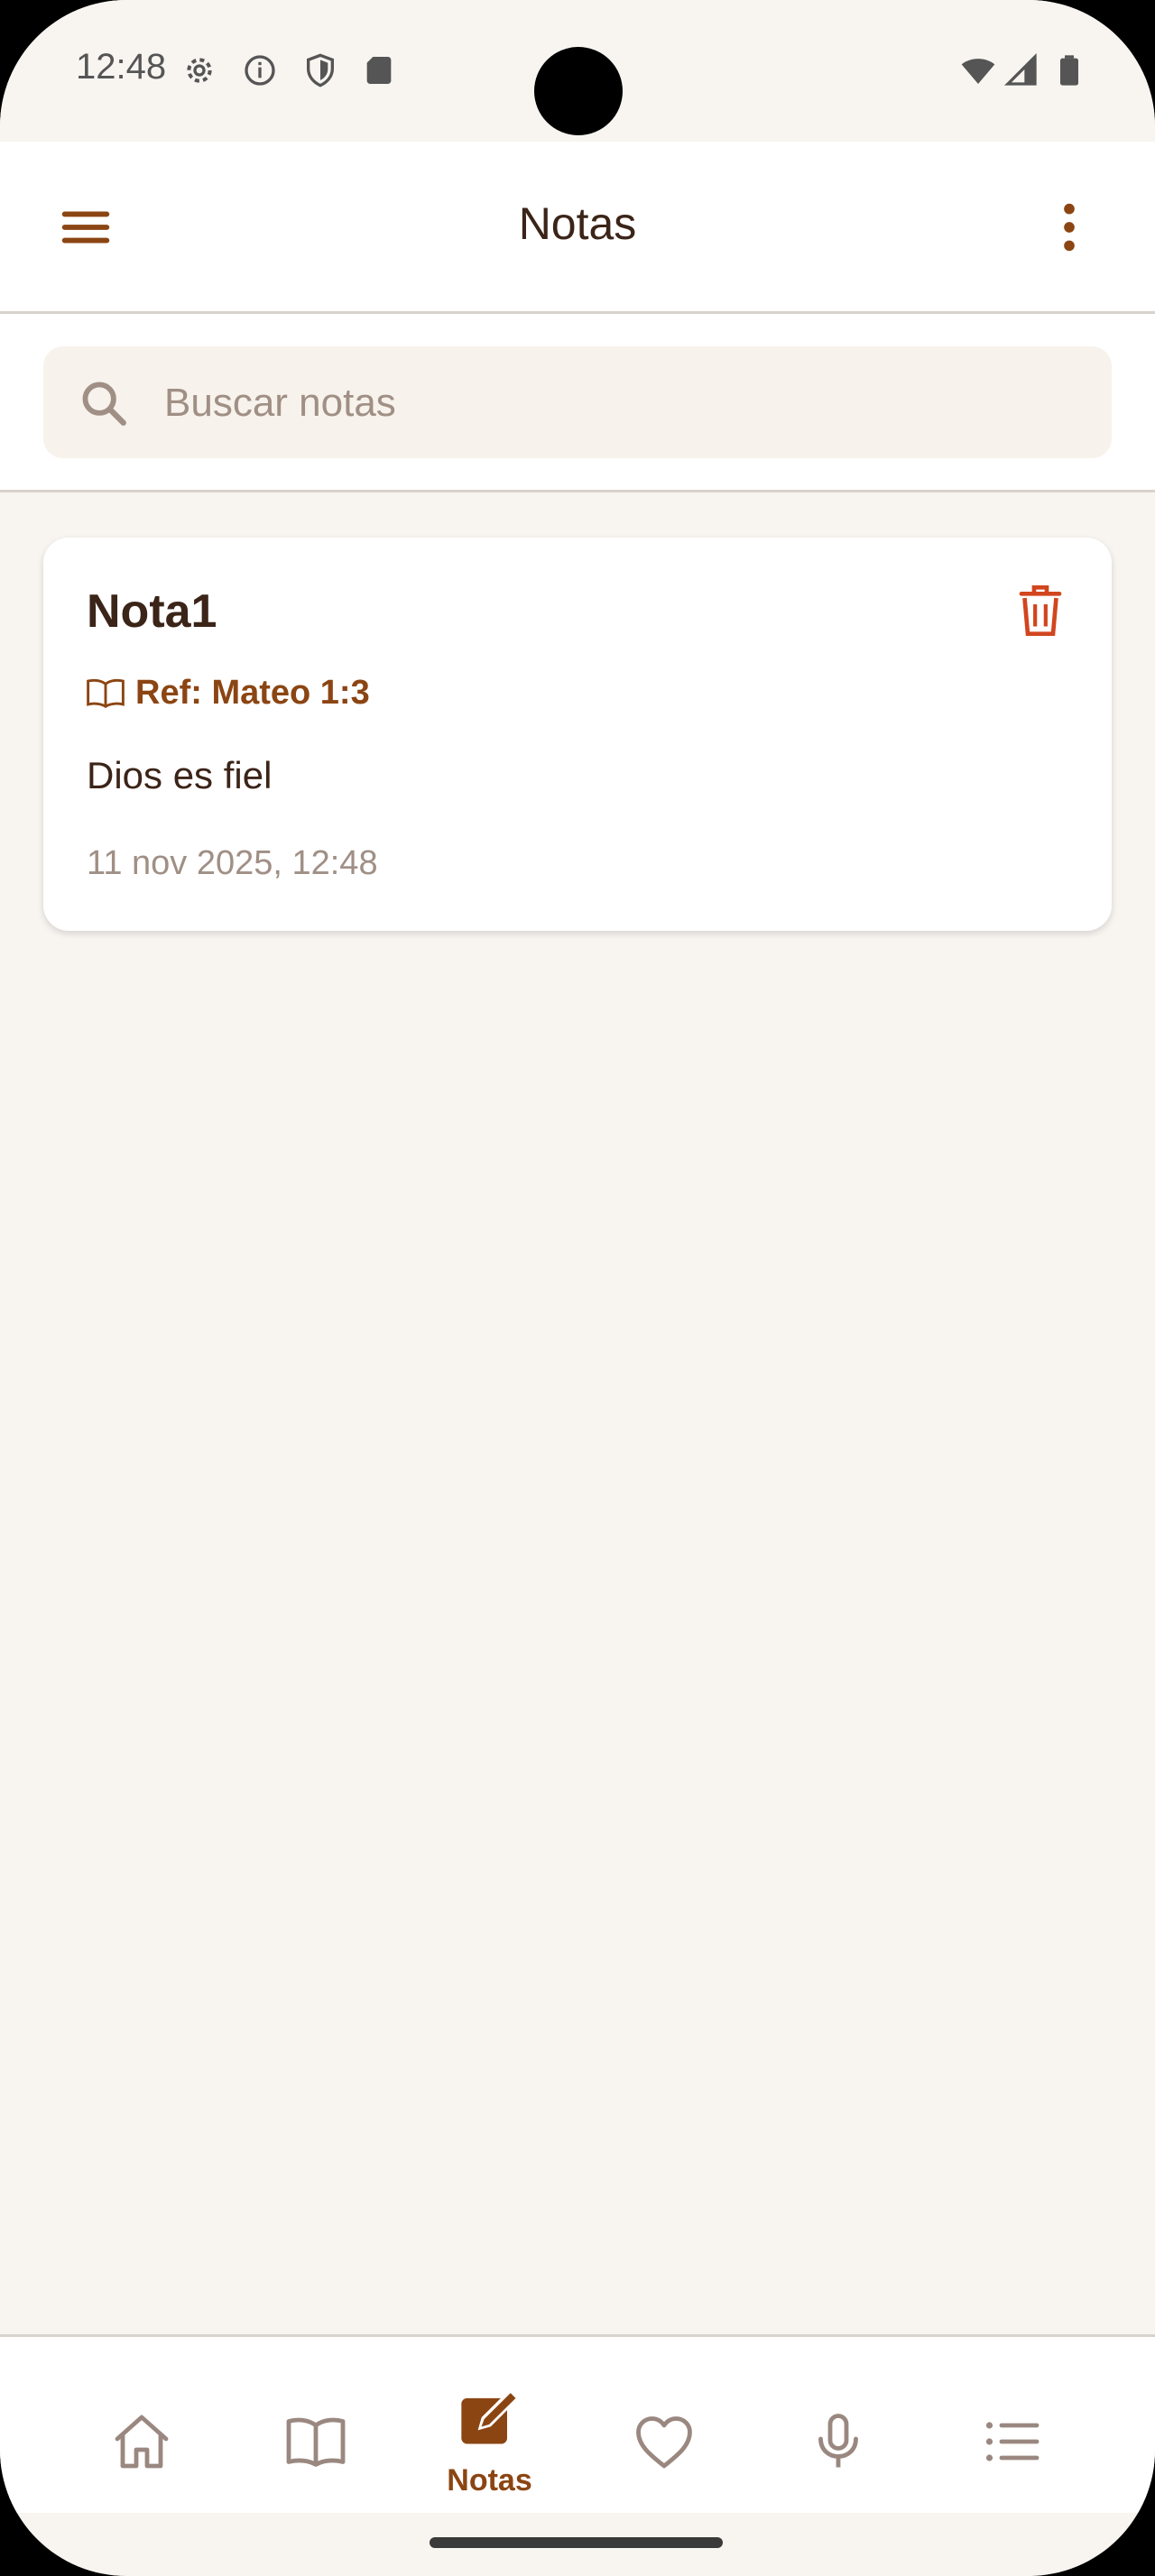  I want to click on battery-icon, so click(1069, 70).